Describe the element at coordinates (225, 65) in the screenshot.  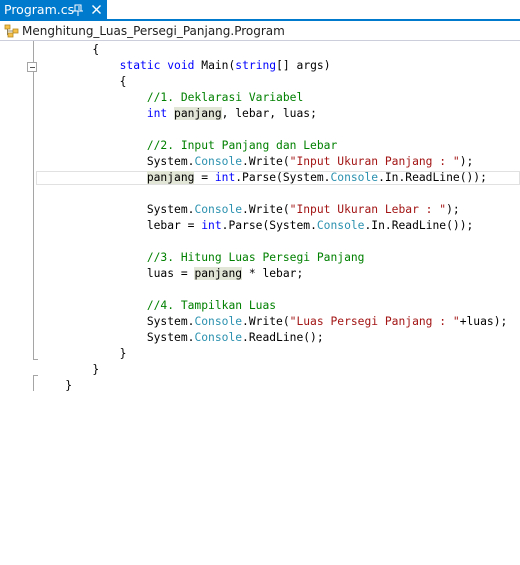
I see `code-line: static void Main(string[] args)` at that location.